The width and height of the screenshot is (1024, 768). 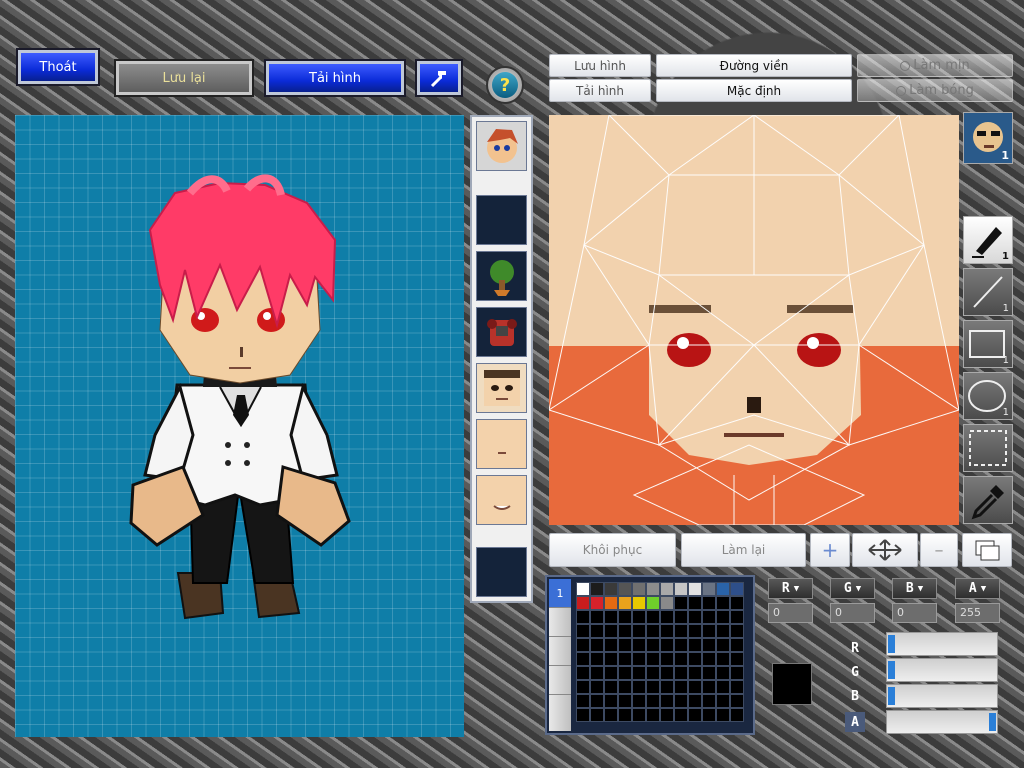 I want to click on a-value-field: 255, so click(x=977, y=613).